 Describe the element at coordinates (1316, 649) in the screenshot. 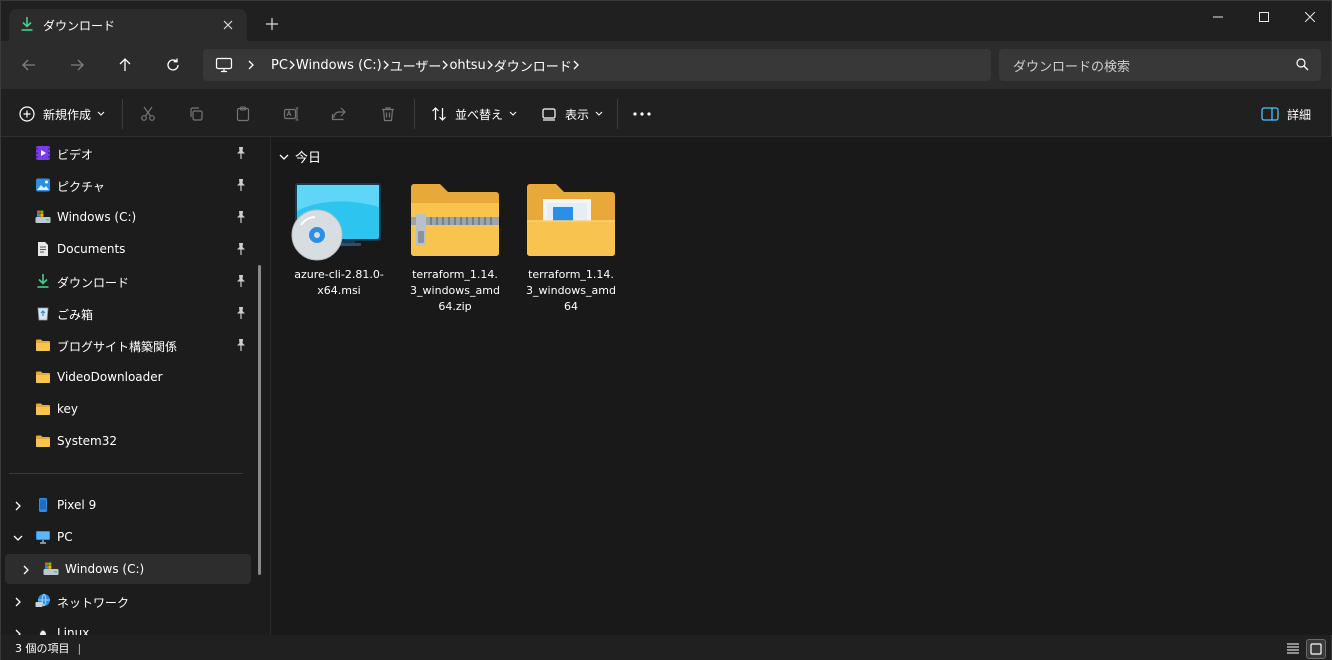

I see `large-icons-view-button` at that location.